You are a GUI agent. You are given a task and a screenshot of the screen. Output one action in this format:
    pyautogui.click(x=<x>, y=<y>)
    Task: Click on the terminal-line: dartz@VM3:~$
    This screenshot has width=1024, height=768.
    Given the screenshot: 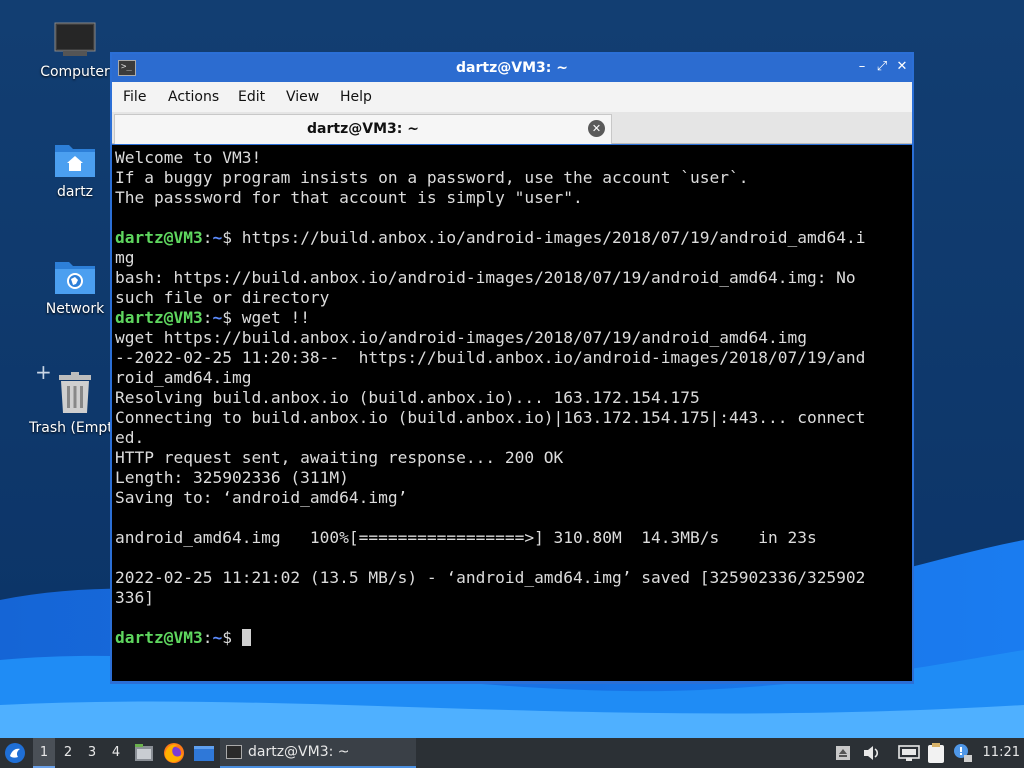 What is the action you would take?
    pyautogui.click(x=513, y=638)
    